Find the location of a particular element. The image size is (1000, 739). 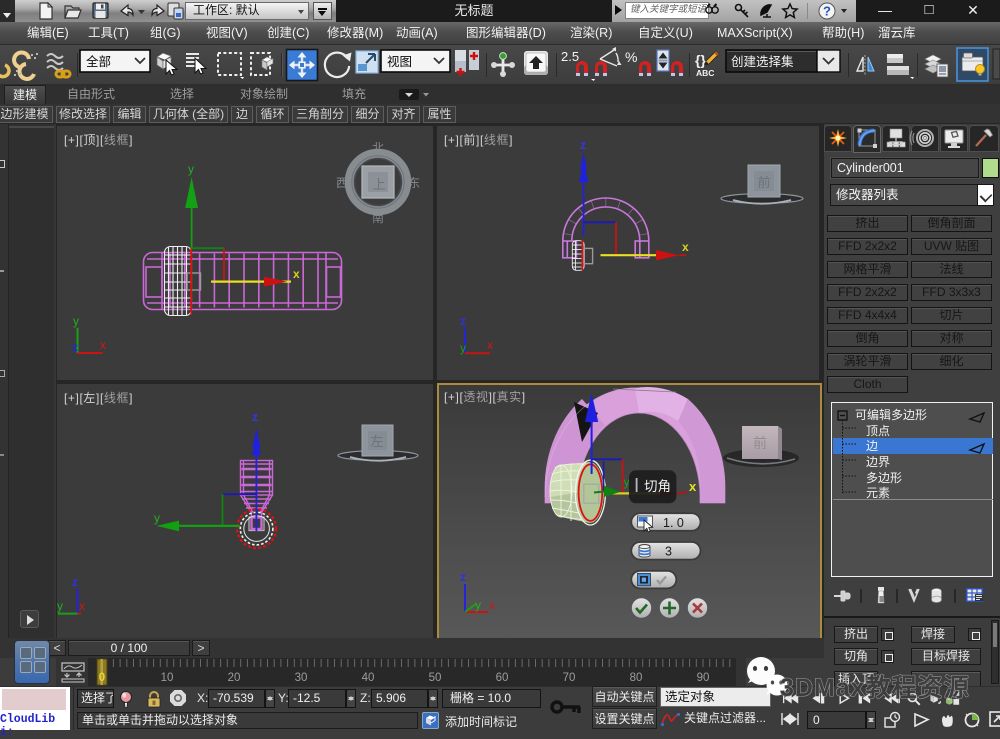

svg-text: 3DMax教程资源 is located at coordinates (875, 688).